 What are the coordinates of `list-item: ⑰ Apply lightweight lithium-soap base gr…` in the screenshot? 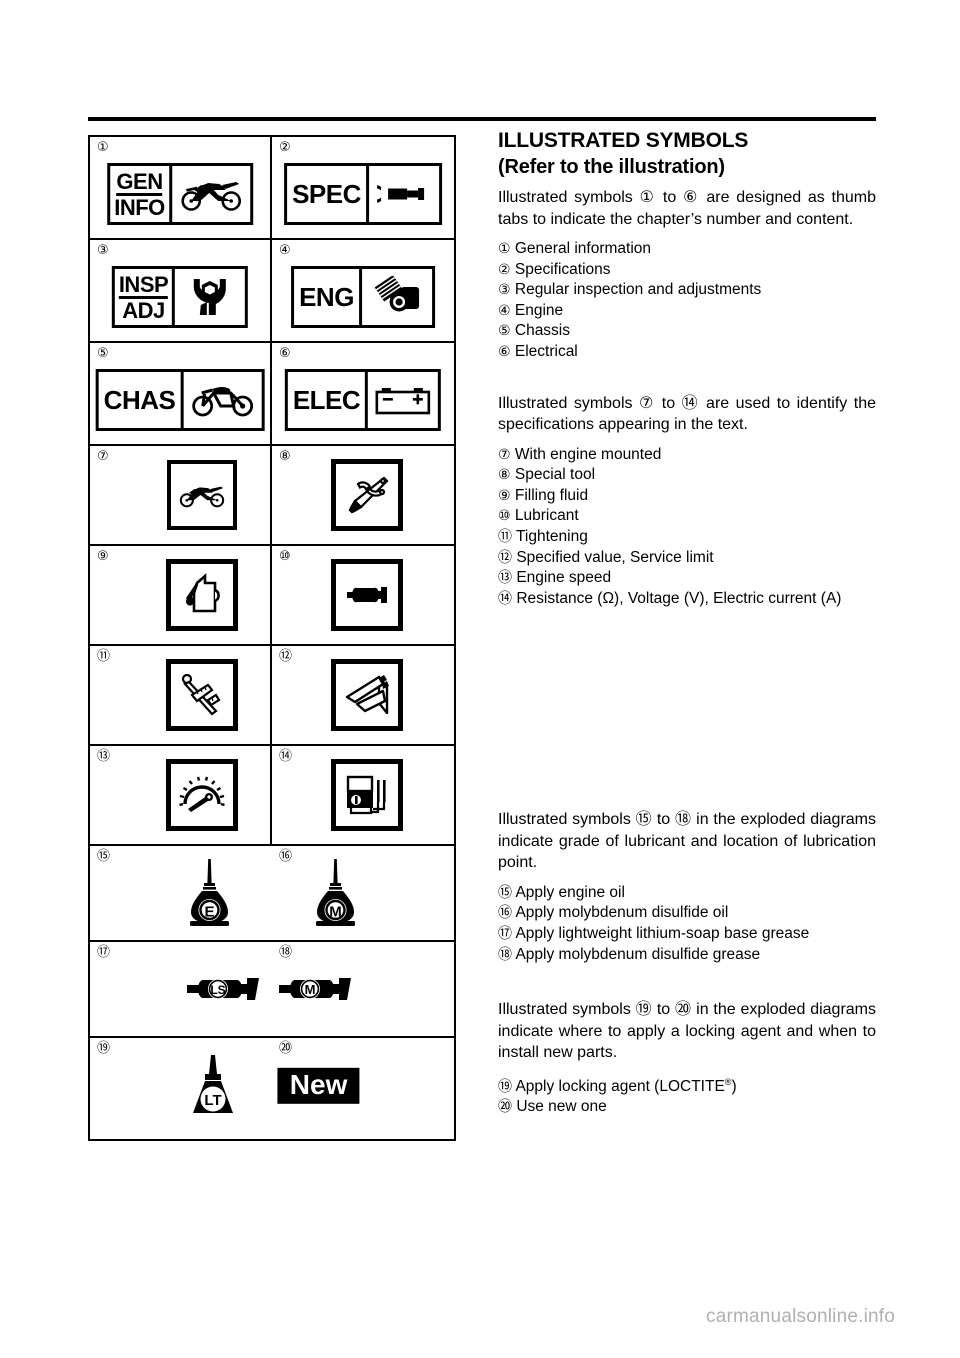 It's located at (687, 934).